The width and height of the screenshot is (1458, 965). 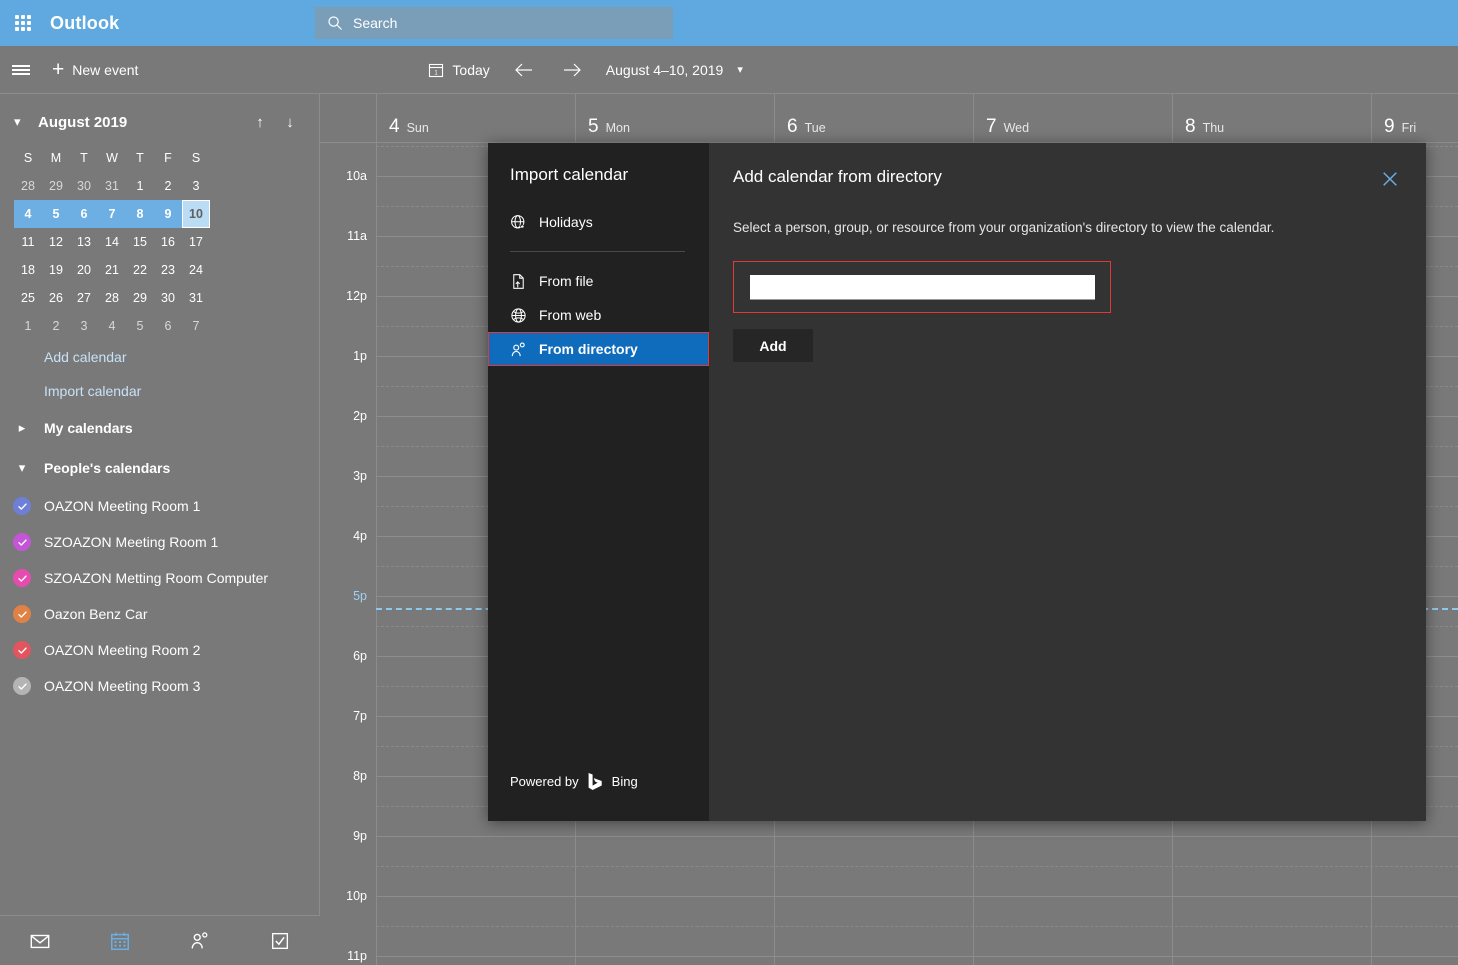 I want to click on day-header-cell: 9 Fri, so click(x=1414, y=118).